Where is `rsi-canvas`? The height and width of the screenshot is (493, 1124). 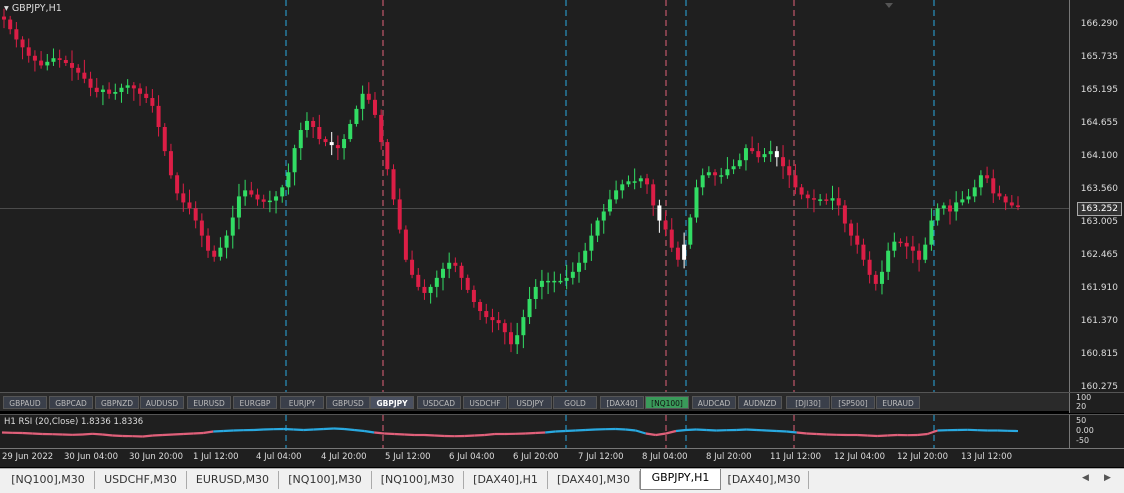
rsi-canvas is located at coordinates (535, 432).